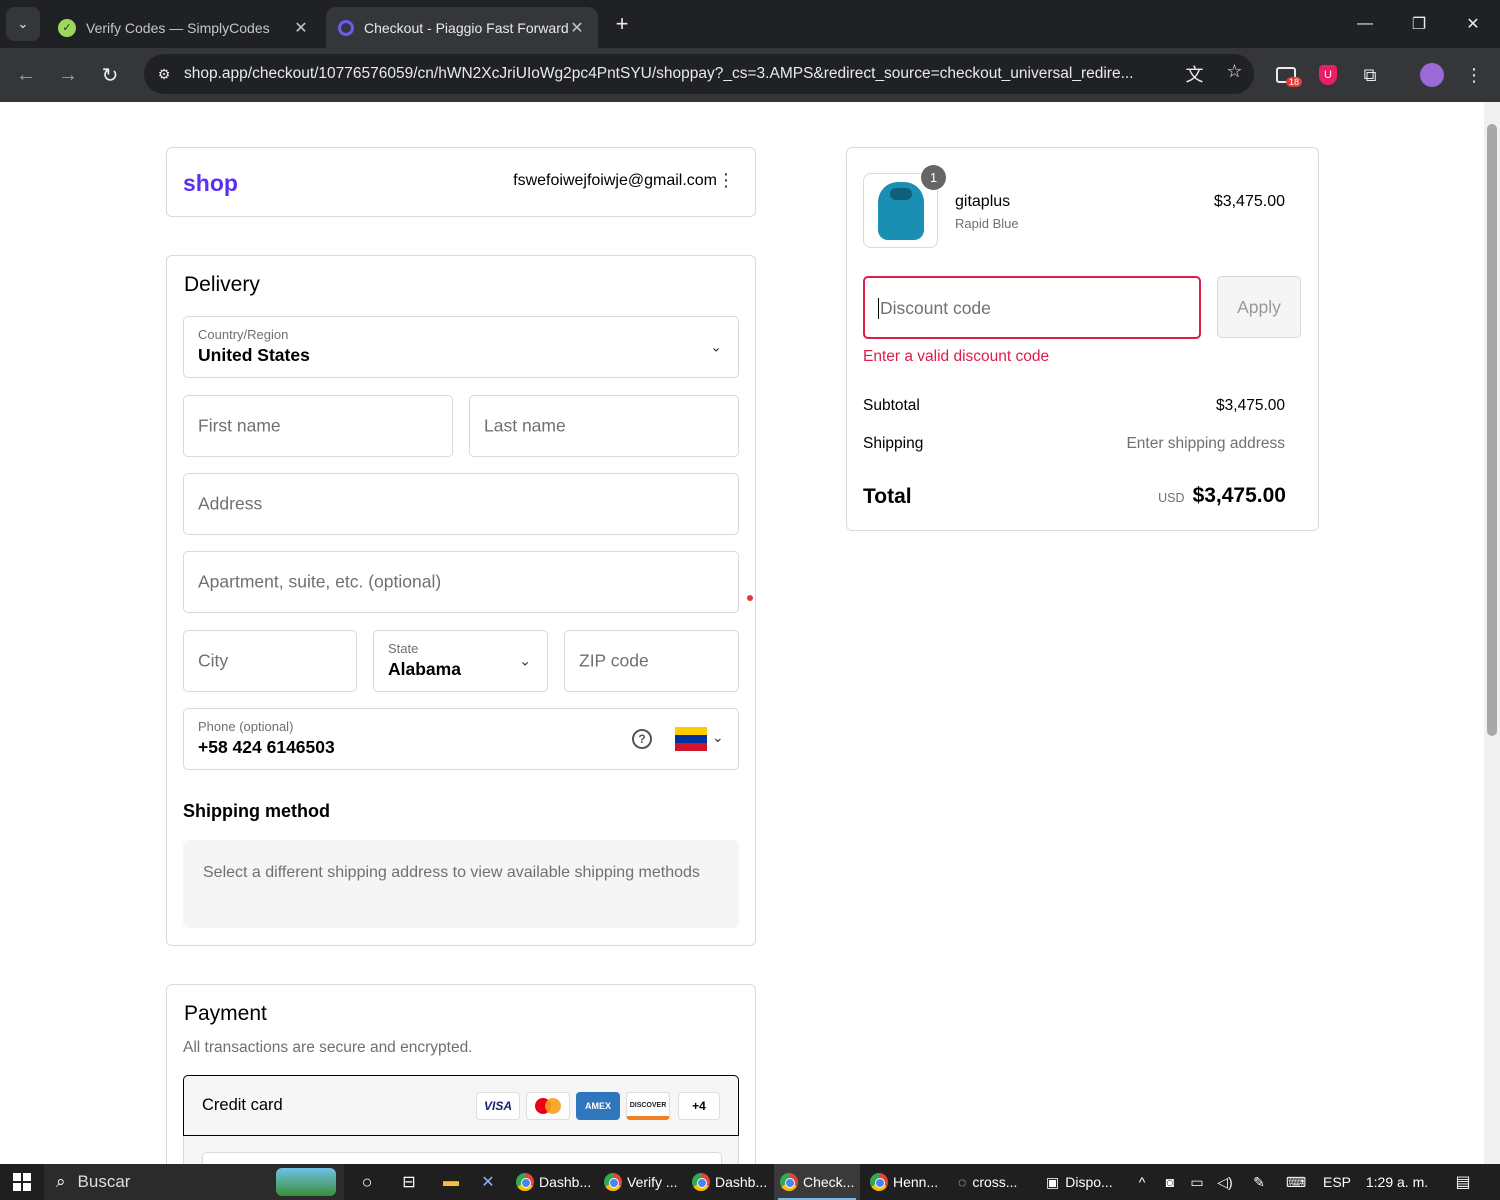 This screenshot has width=1500, height=1200. I want to click on venezuela-flag-icon, so click(691, 739).